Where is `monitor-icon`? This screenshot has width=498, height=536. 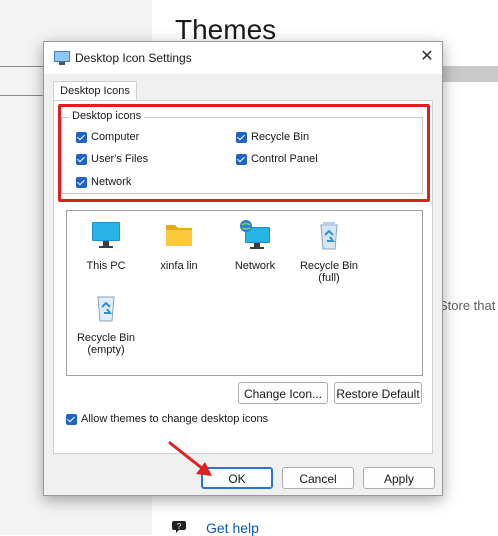 monitor-icon is located at coordinates (106, 235).